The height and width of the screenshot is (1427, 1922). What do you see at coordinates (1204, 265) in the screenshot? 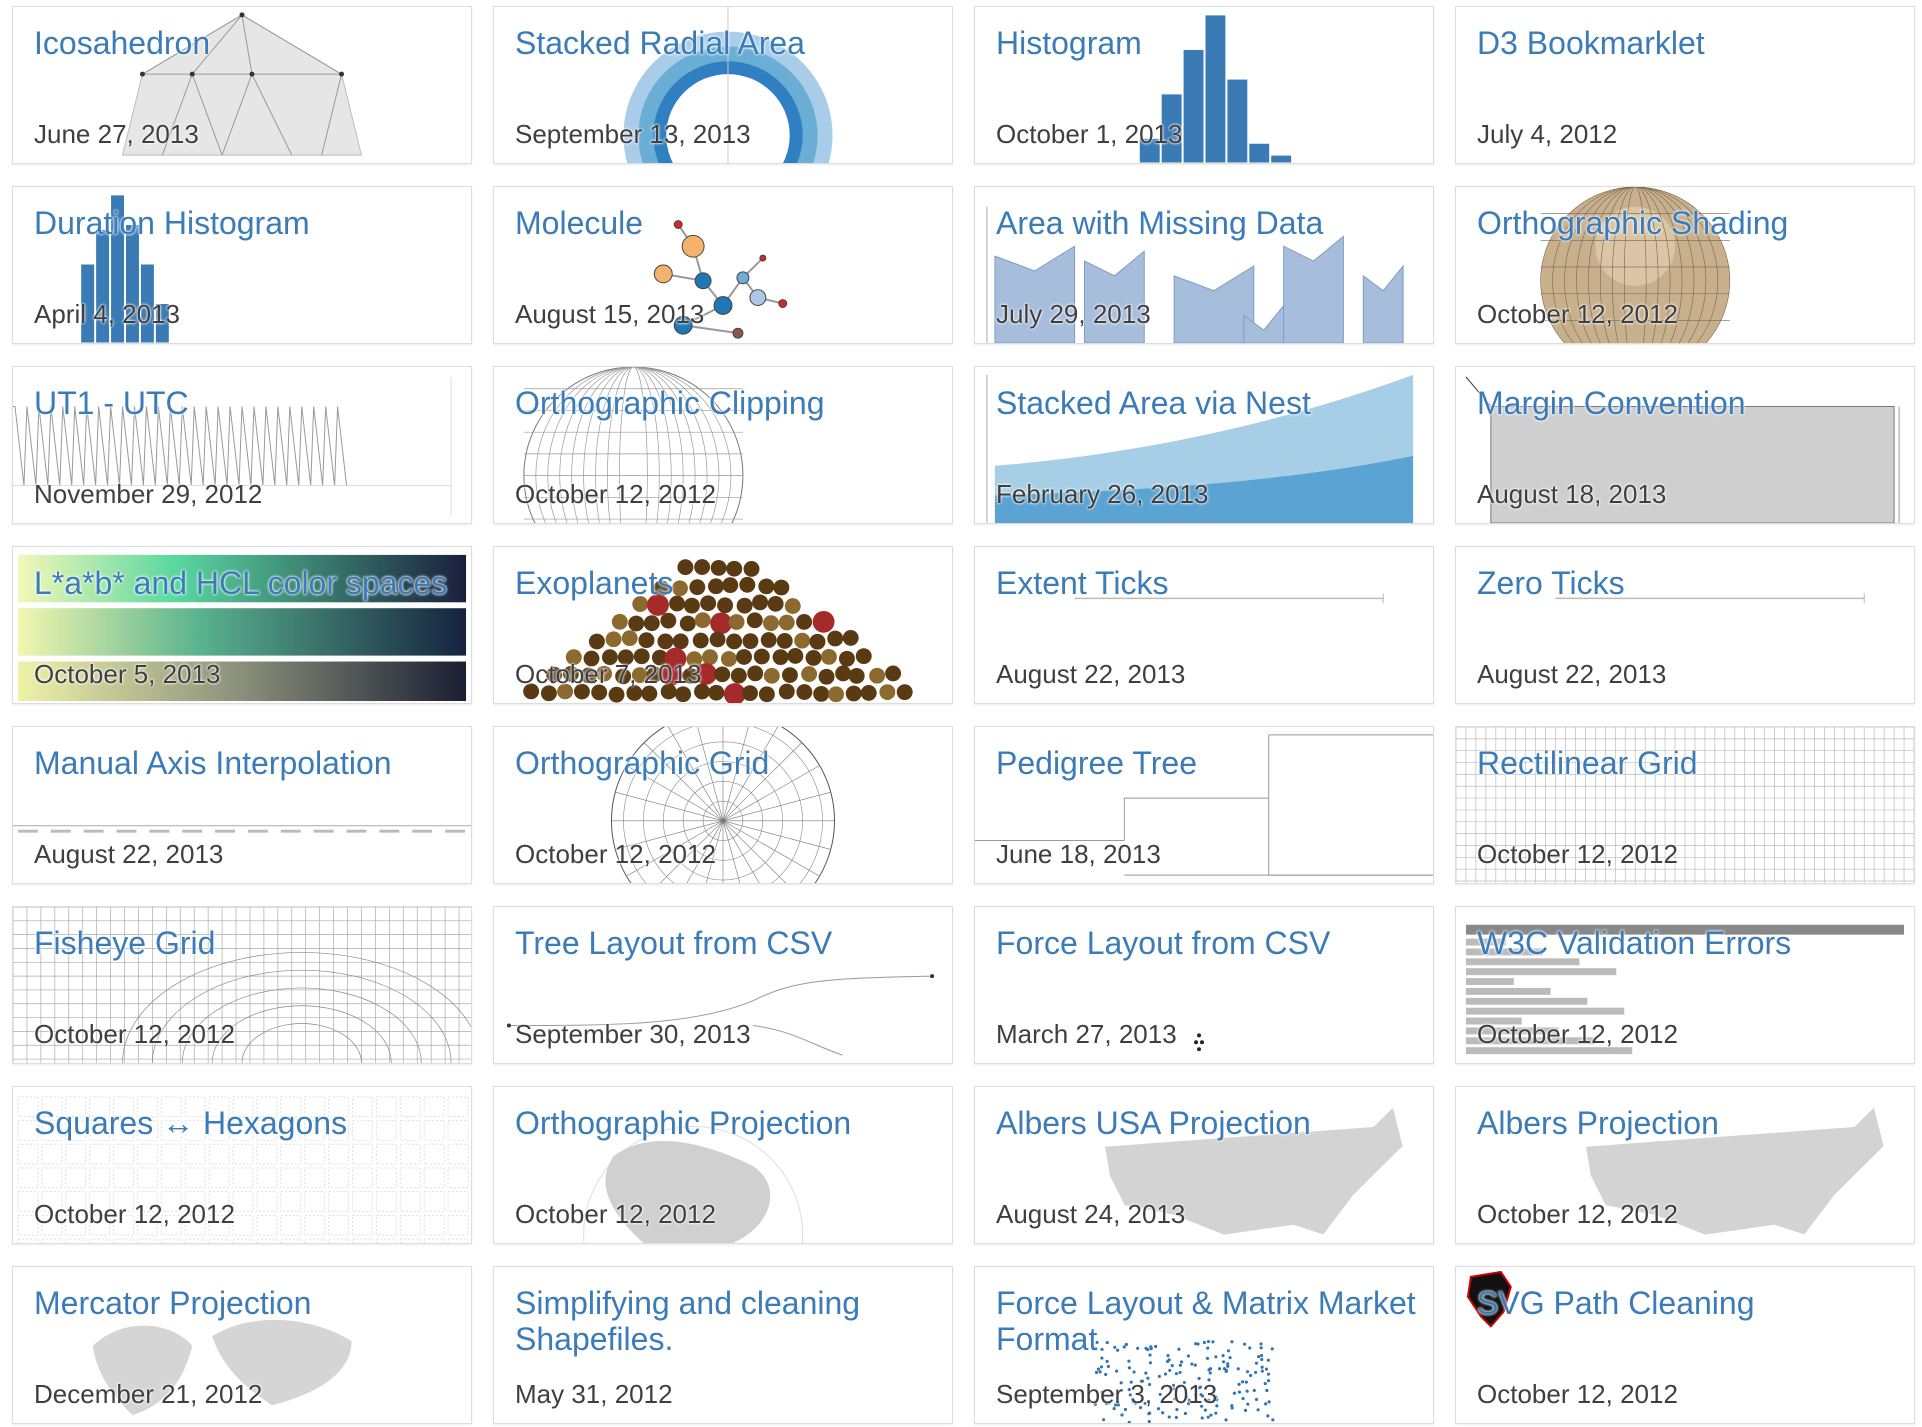
I see `gallery-card: Area with Missing Data July 29, 2013` at bounding box center [1204, 265].